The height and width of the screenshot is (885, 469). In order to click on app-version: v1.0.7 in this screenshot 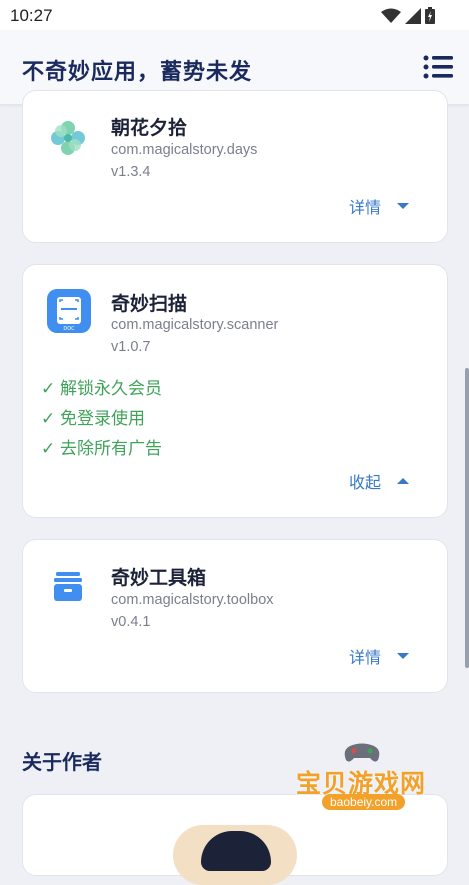, I will do `click(131, 347)`.